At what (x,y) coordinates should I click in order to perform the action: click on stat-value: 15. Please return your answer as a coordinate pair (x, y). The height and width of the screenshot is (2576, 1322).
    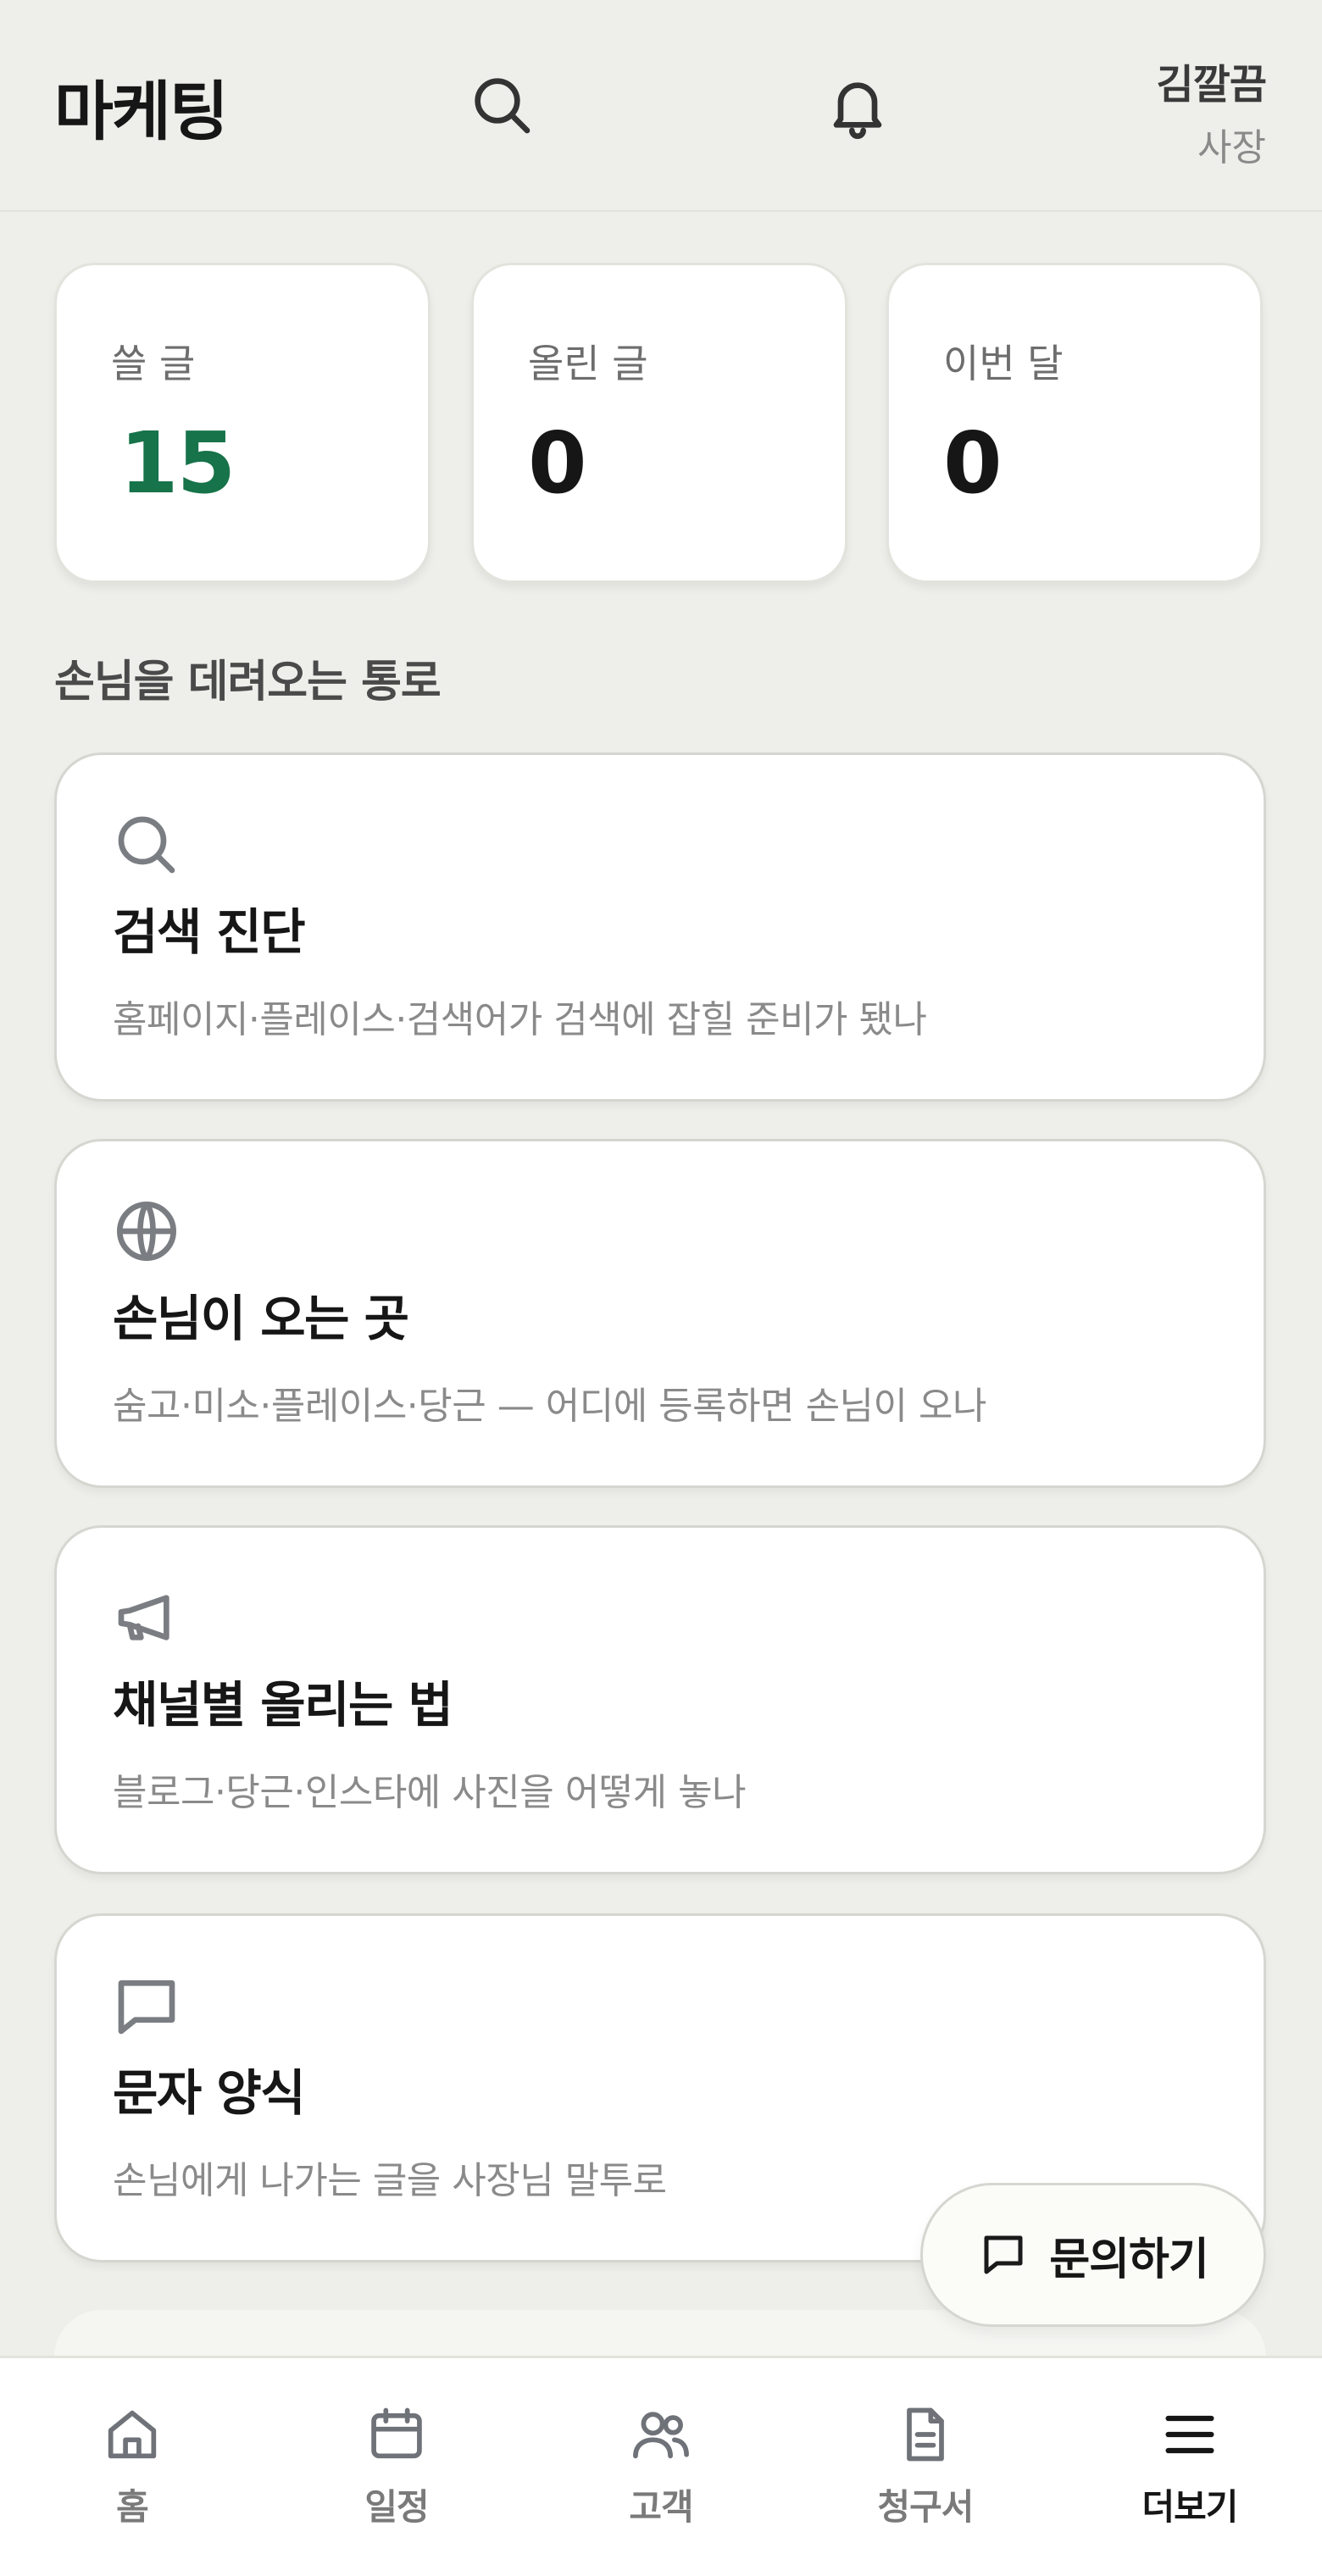
    Looking at the image, I should click on (177, 463).